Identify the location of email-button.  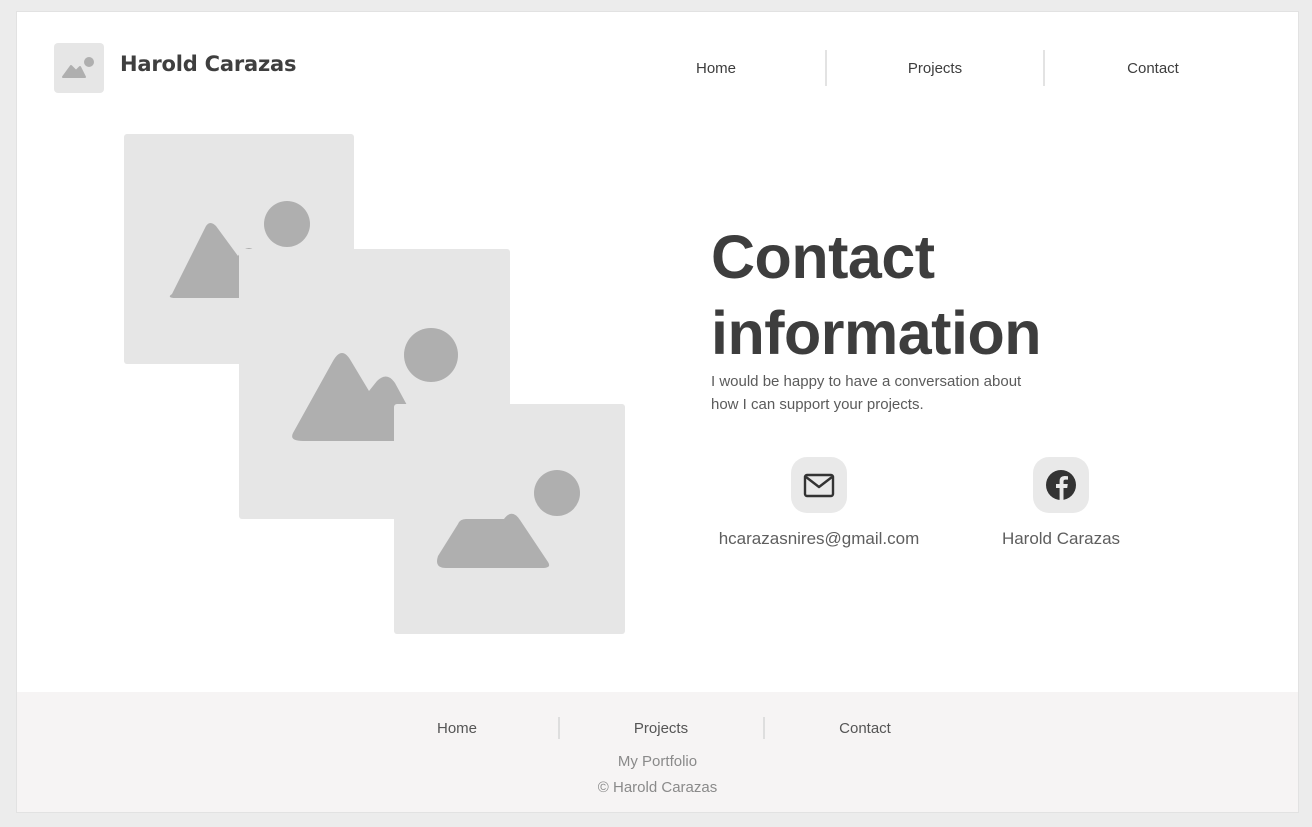
(819, 485).